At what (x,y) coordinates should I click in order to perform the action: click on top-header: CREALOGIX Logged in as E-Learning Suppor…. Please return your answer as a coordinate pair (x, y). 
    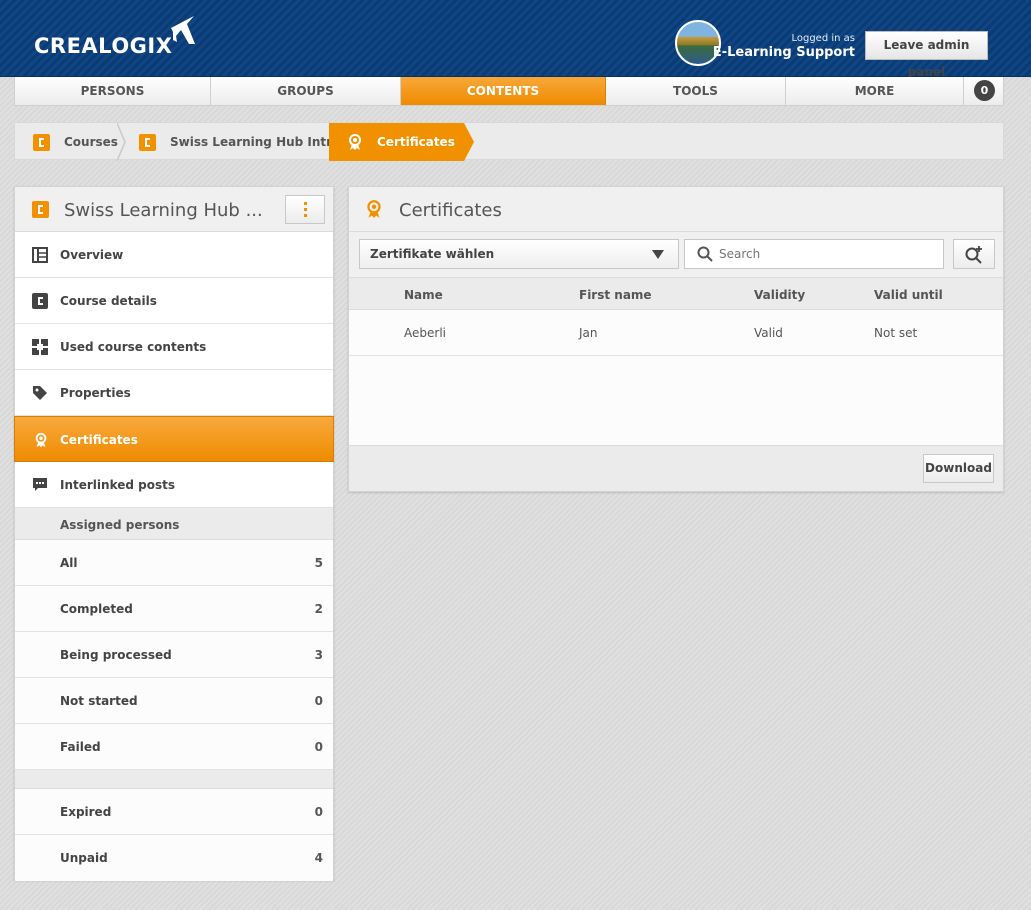
    Looking at the image, I should click on (515, 39).